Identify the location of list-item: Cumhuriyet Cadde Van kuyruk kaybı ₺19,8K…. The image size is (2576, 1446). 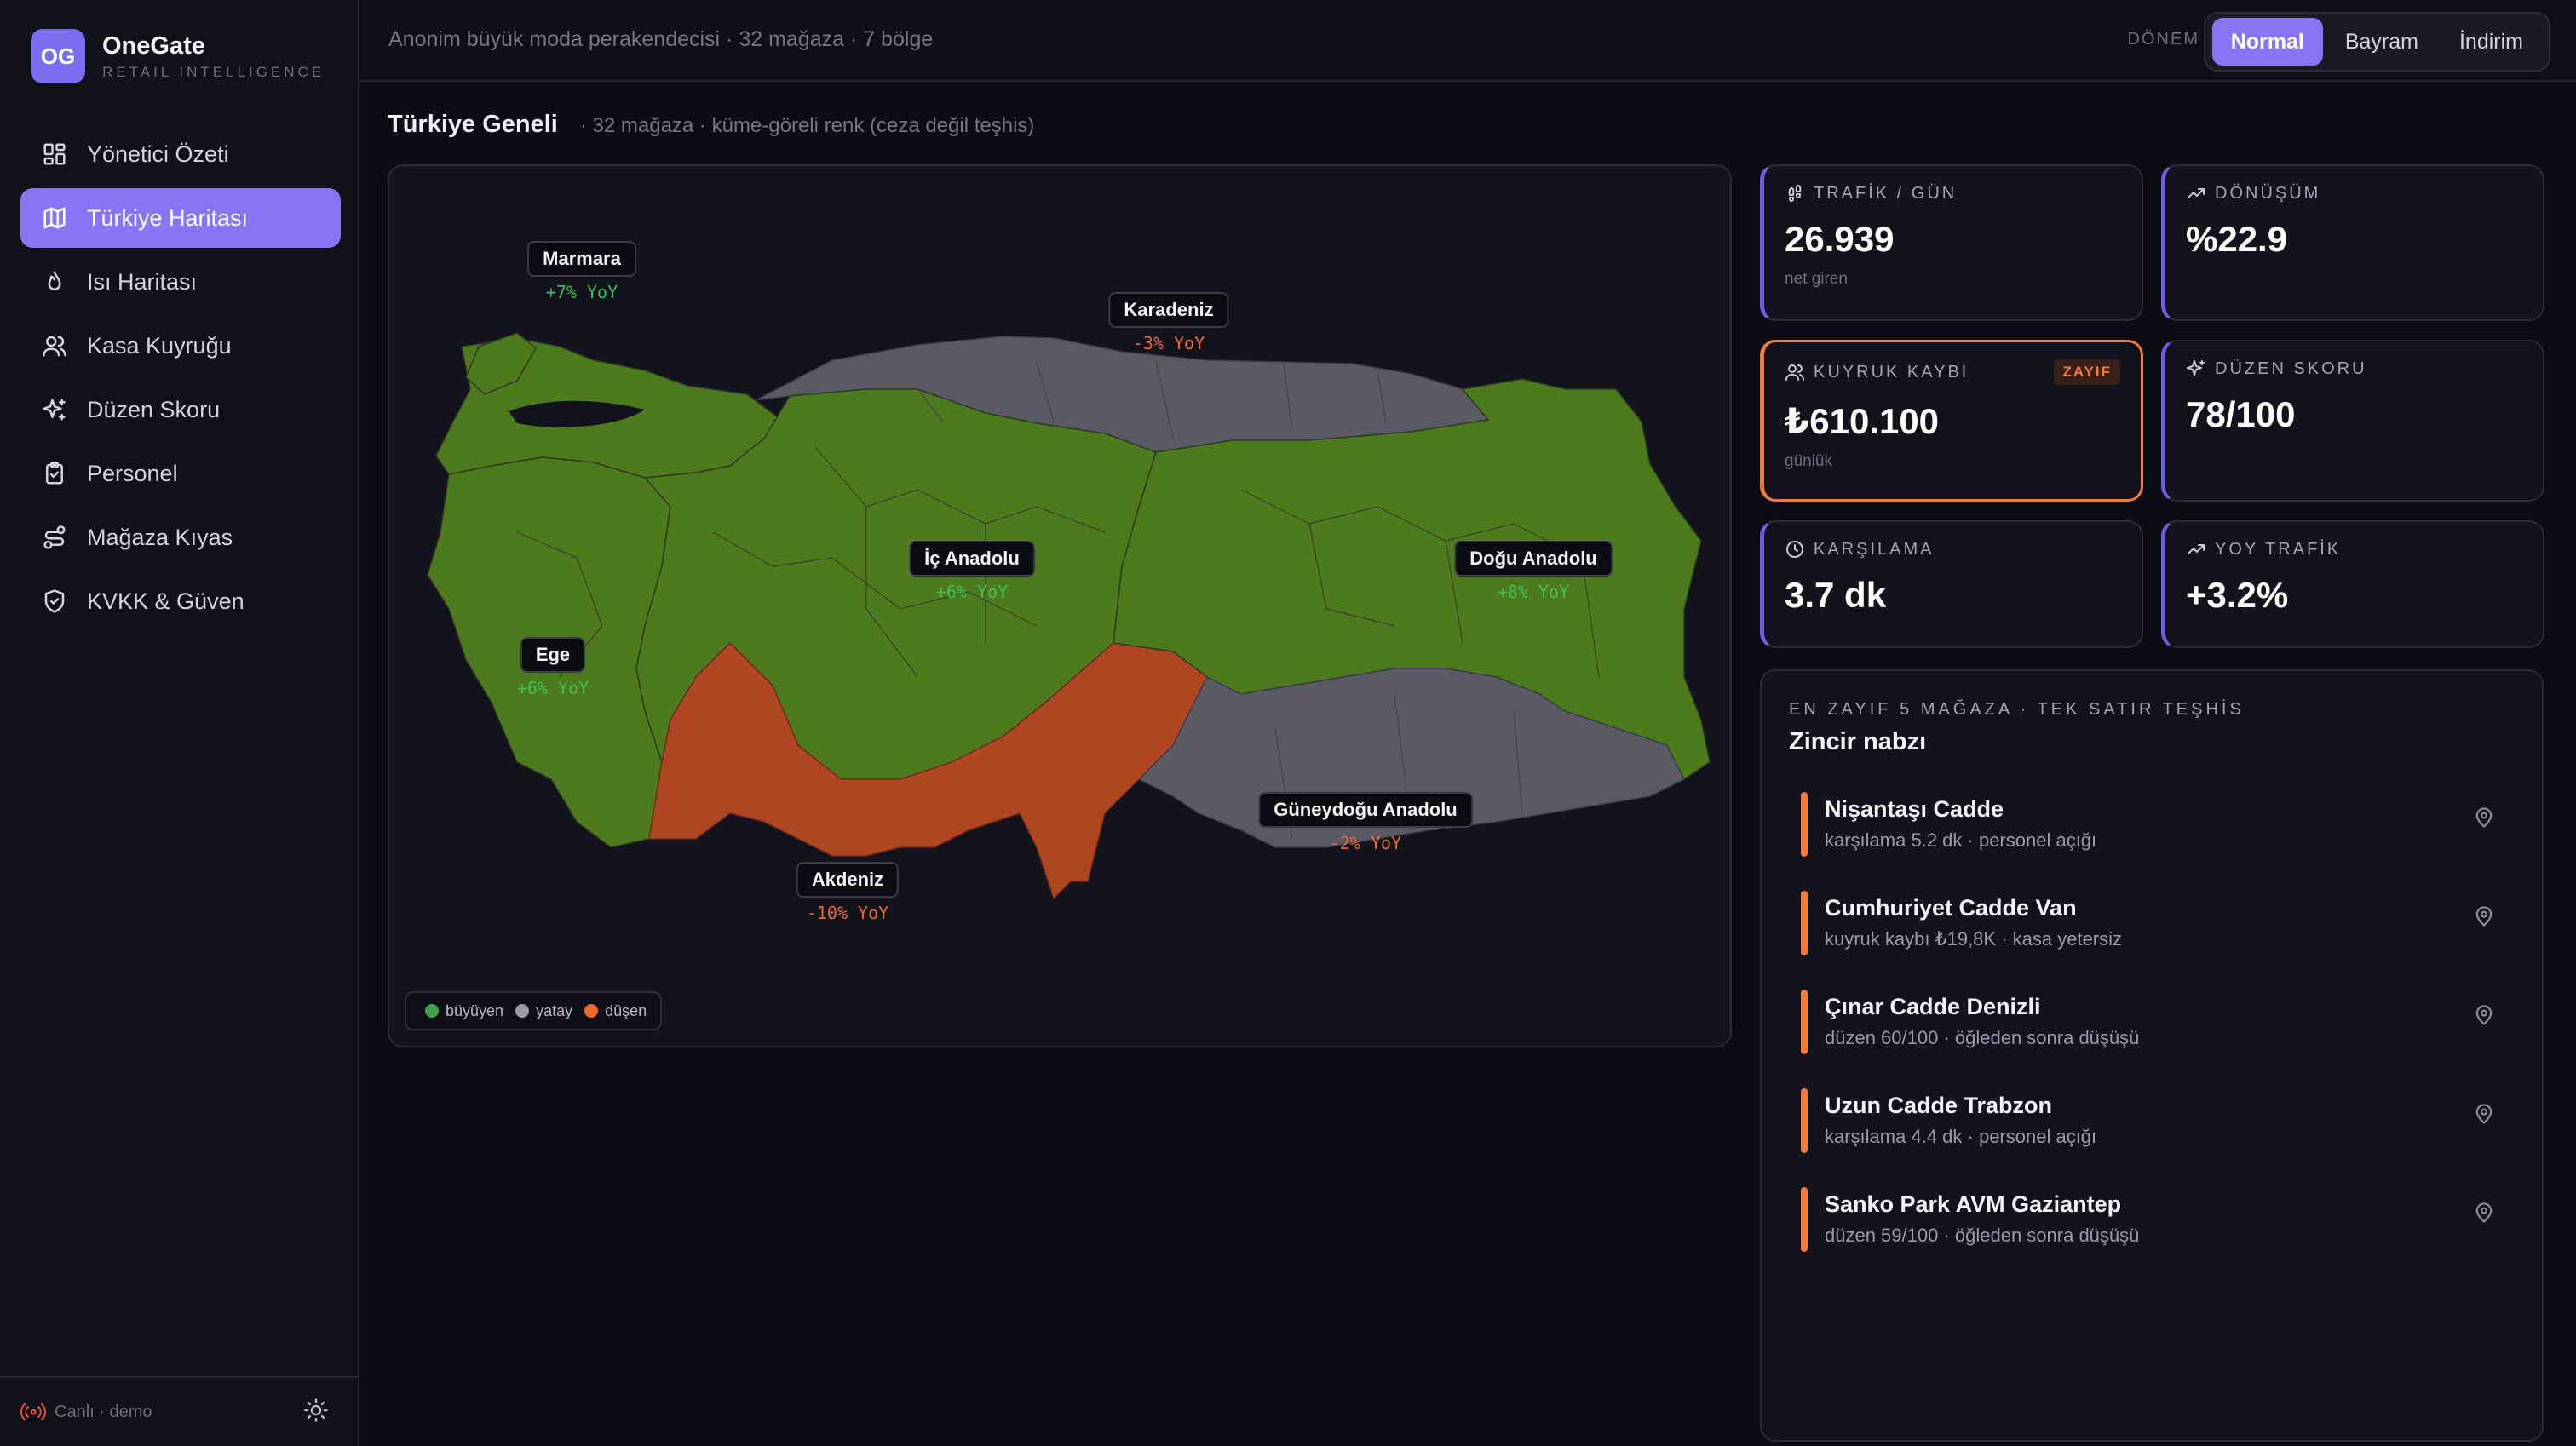
(2152, 930).